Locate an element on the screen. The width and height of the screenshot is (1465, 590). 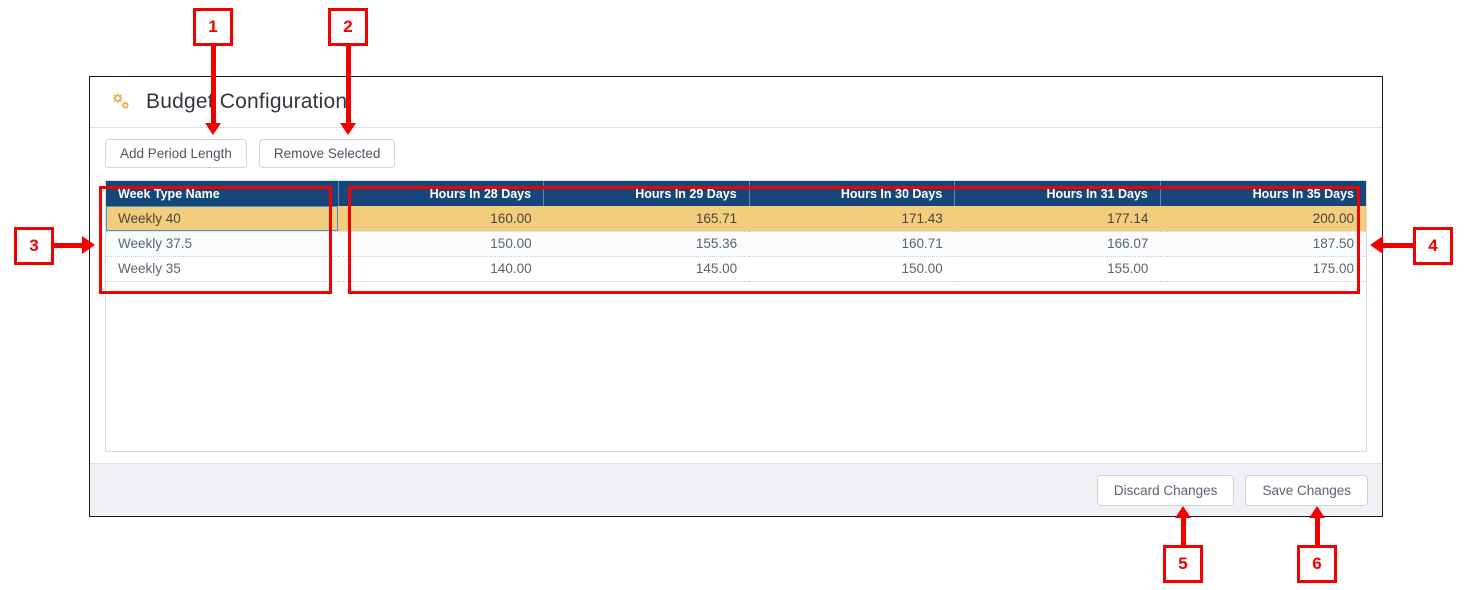
callout-3-region is located at coordinates (215, 240).